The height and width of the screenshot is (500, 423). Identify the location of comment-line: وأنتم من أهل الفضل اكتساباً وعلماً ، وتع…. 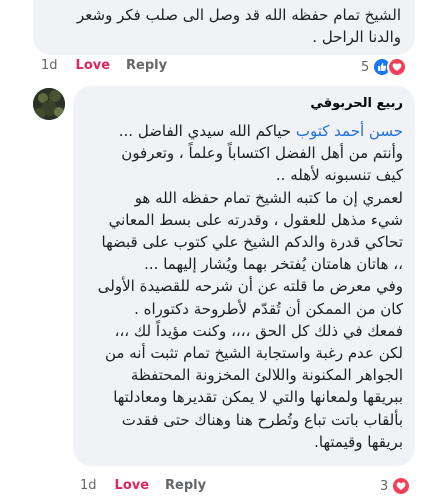
(262, 153).